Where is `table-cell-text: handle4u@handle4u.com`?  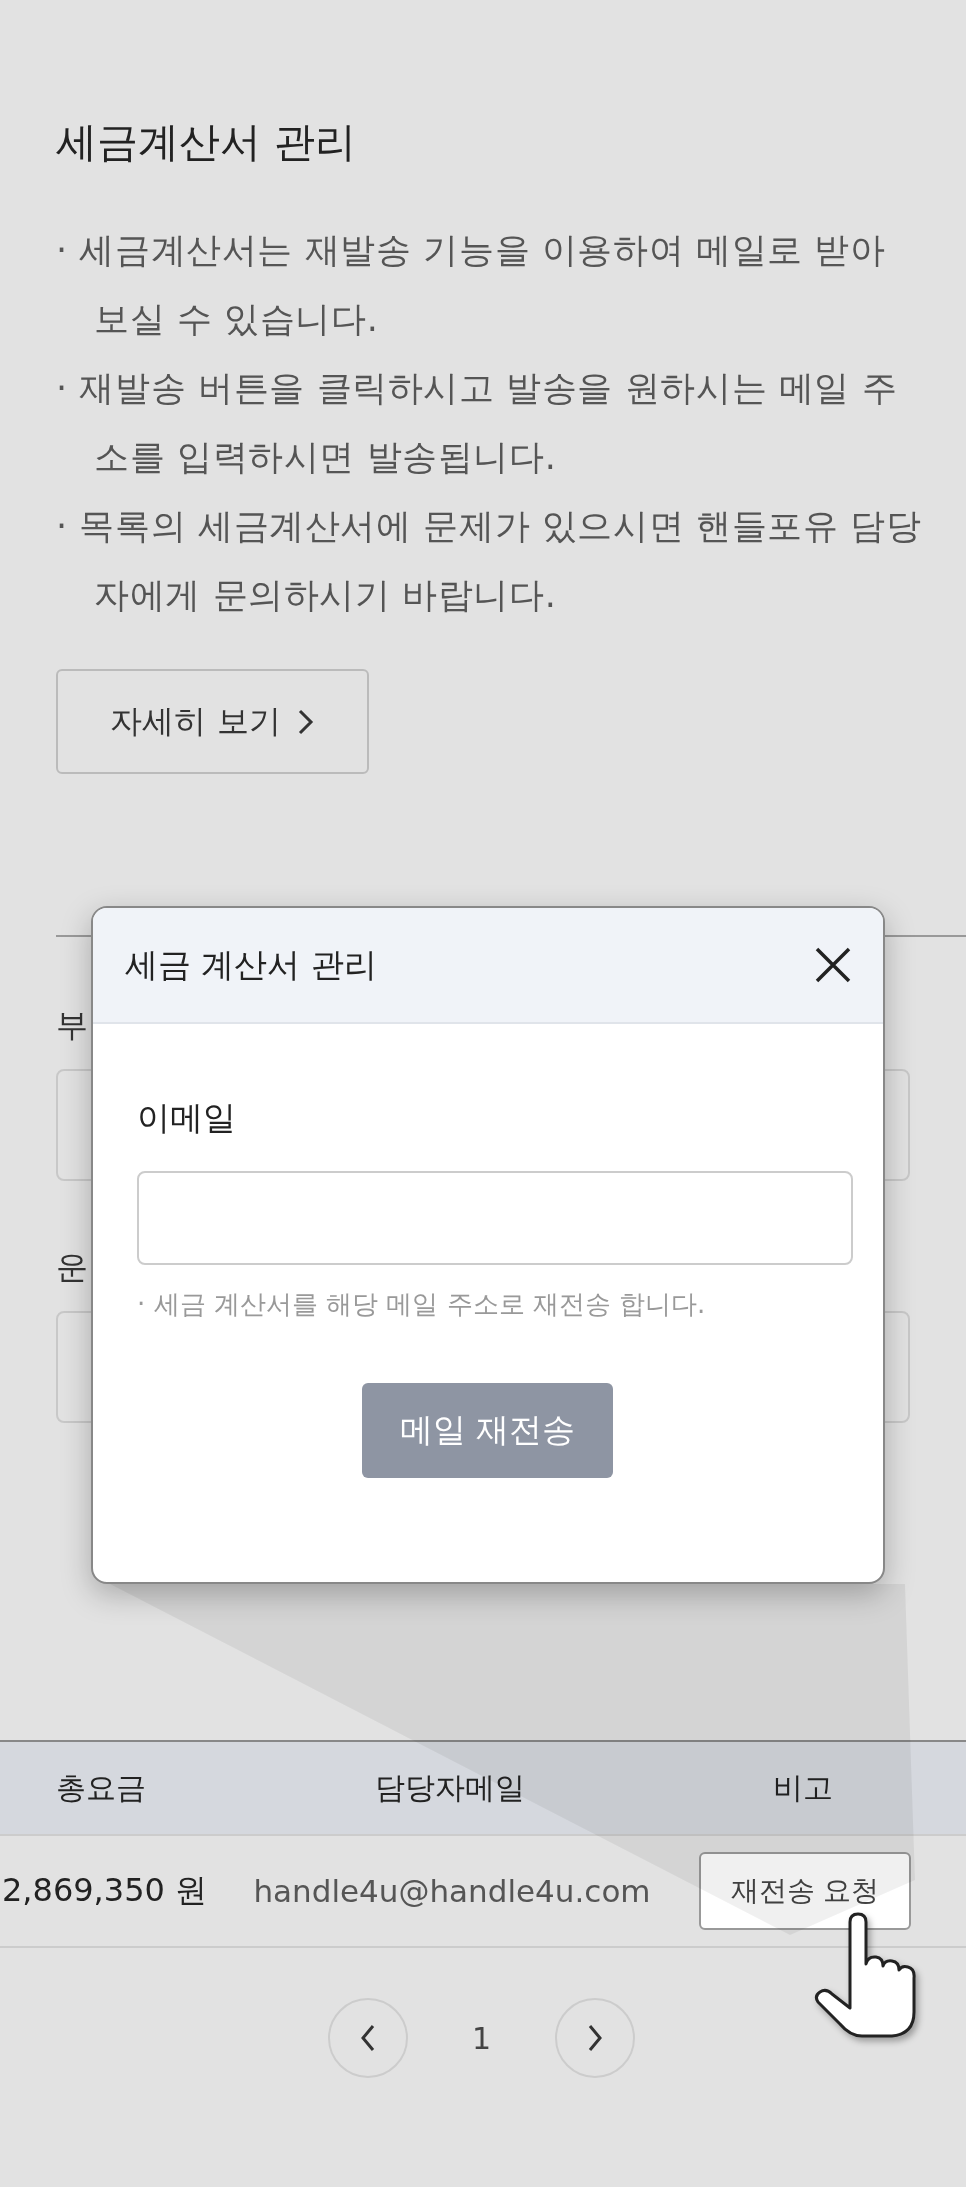
table-cell-text: handle4u@handle4u.com is located at coordinates (452, 1891).